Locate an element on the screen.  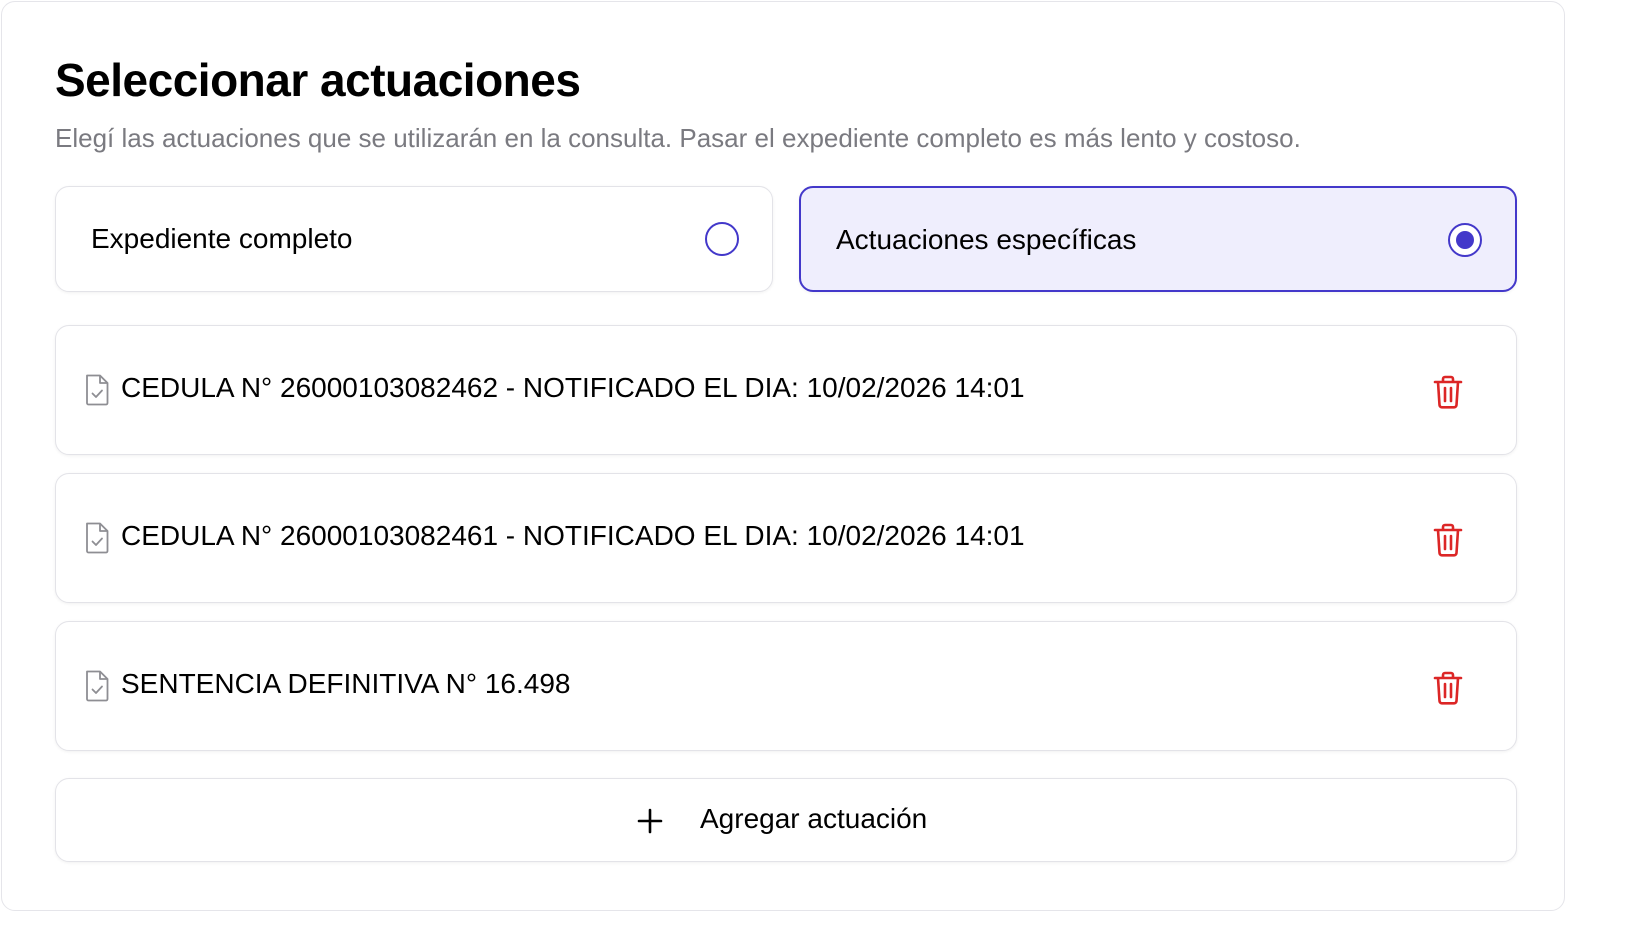
page-title: Seleccionar actuaciones is located at coordinates (318, 80).